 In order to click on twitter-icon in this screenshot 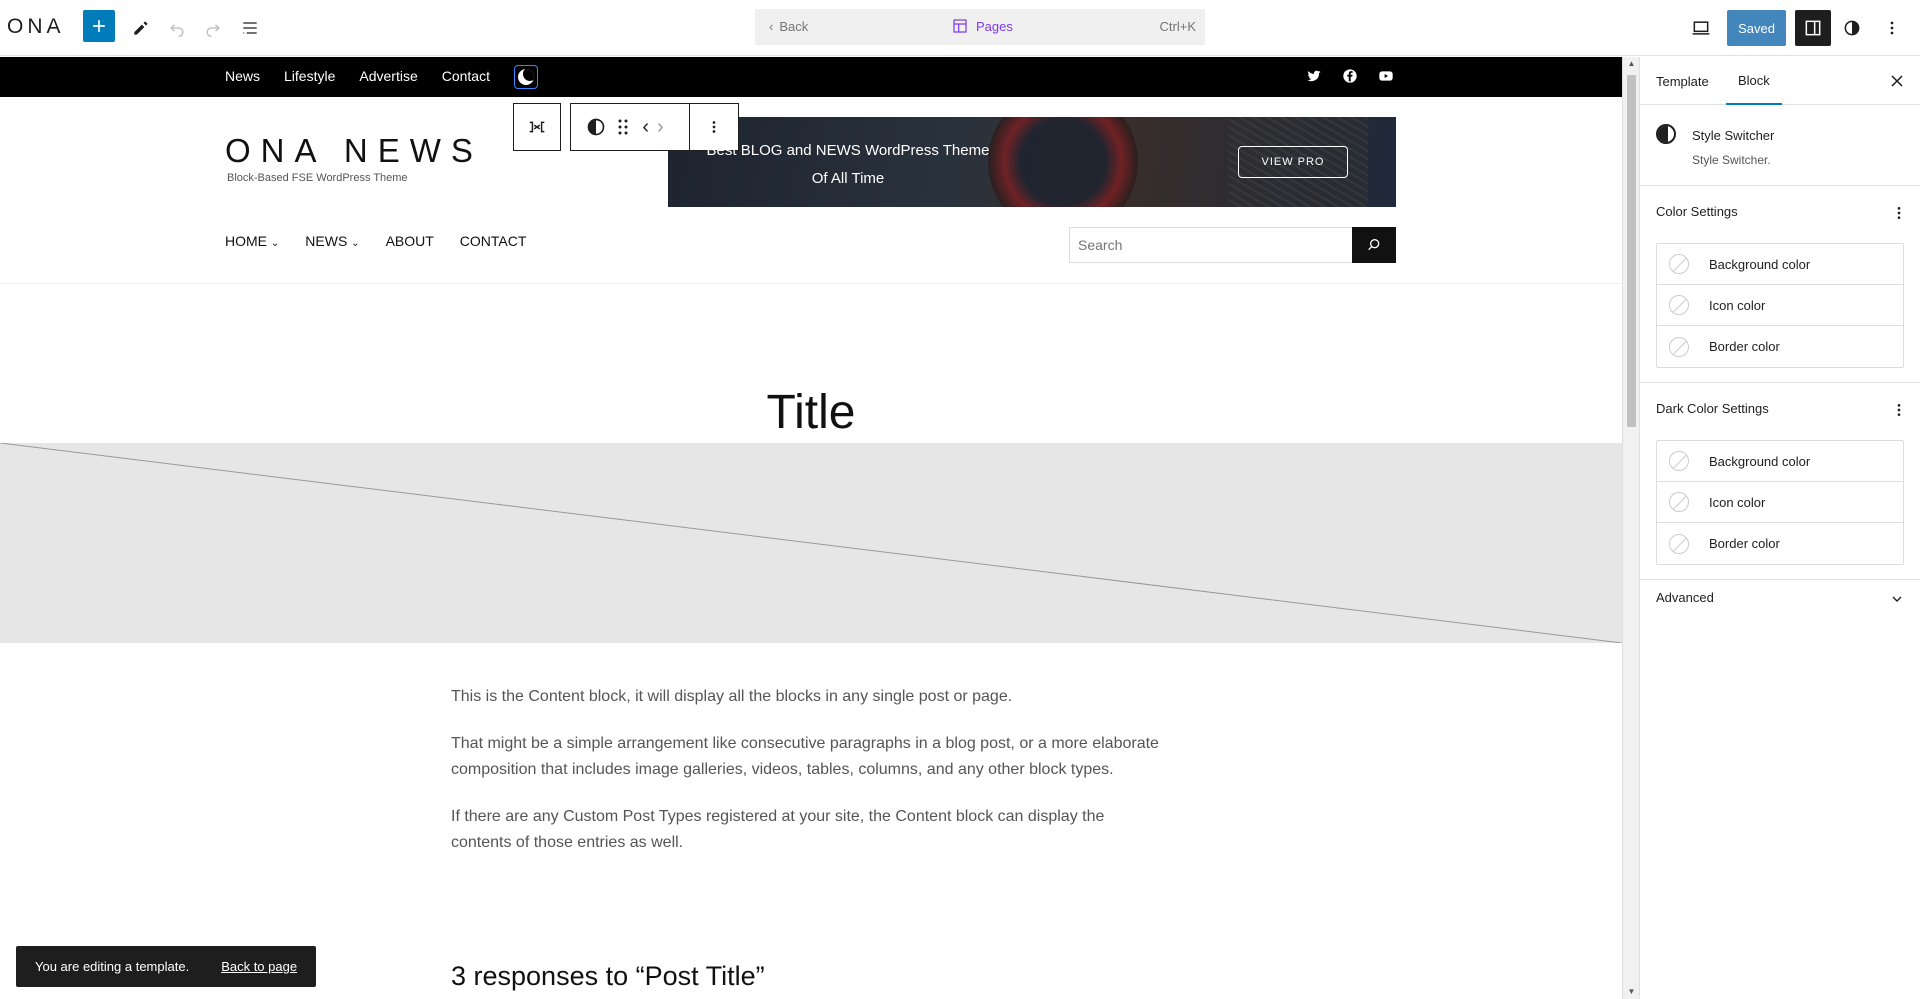, I will do `click(1314, 76)`.